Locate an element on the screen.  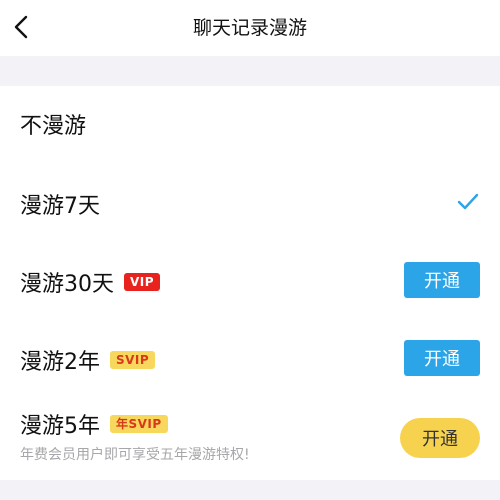
option-label-group: 漫游30天 VIP is located at coordinates (90, 282).